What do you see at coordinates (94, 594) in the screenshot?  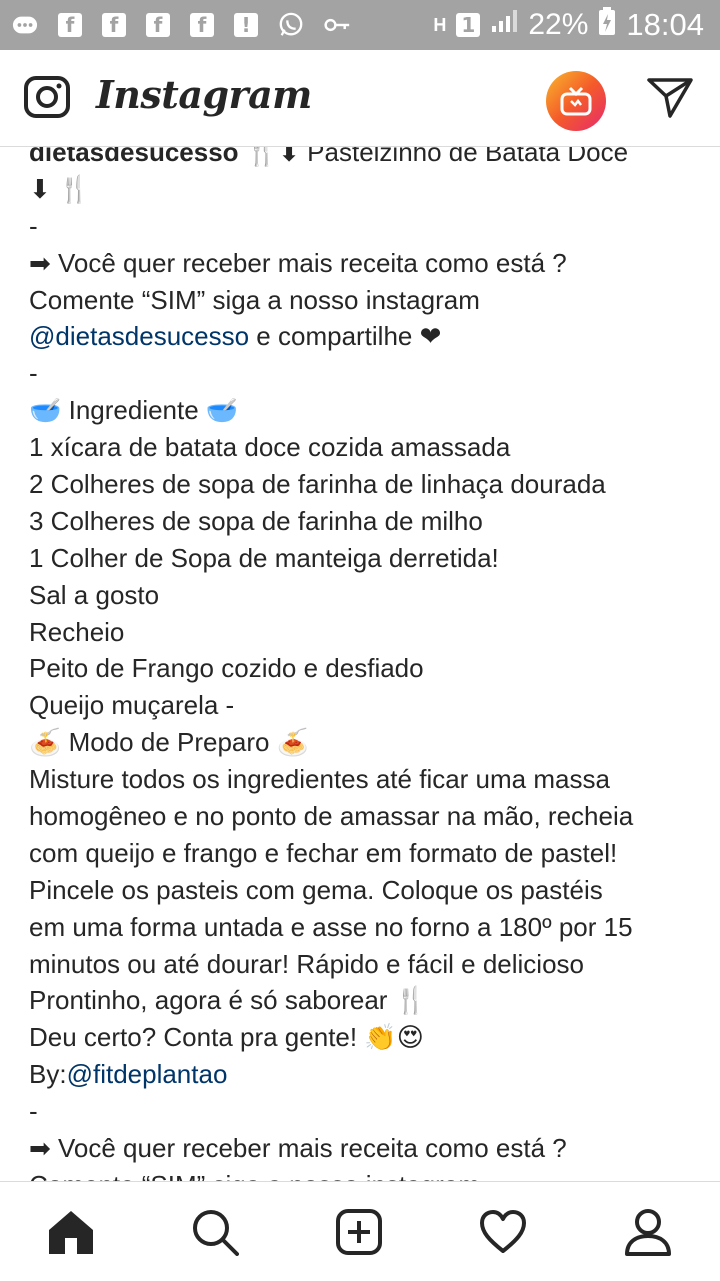 I see `caption-line: Sal a gosto` at bounding box center [94, 594].